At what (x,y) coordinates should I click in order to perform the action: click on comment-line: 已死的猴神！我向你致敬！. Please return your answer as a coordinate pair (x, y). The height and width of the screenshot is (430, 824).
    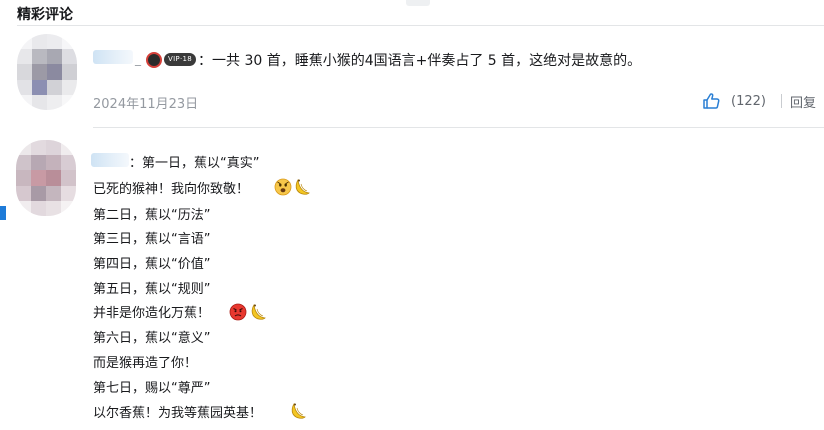
    Looking at the image, I should click on (171, 189).